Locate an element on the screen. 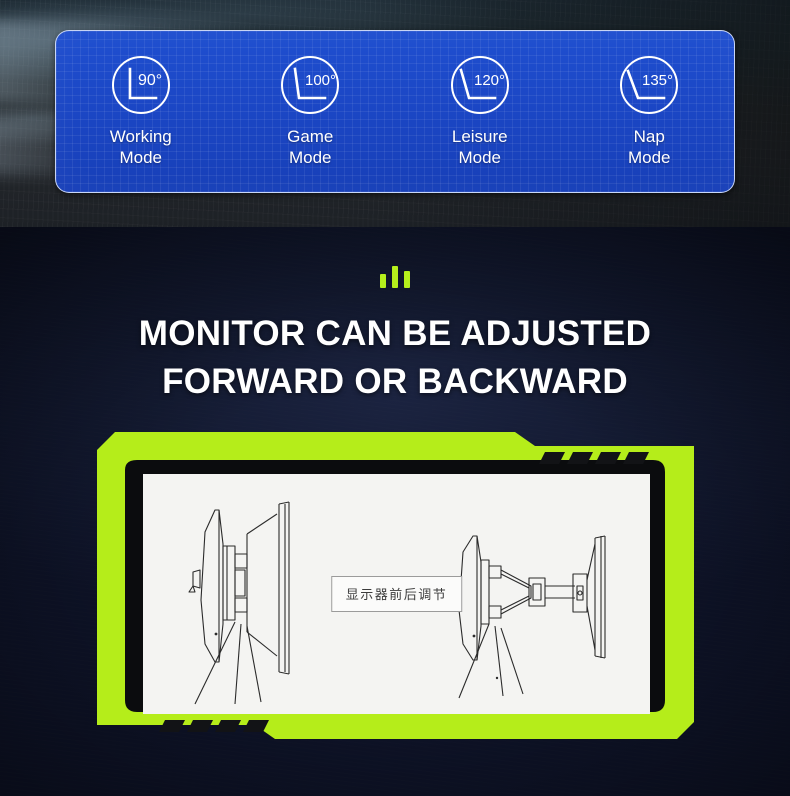  mode-item-nap: 135° Nap Mode is located at coordinates (649, 110).